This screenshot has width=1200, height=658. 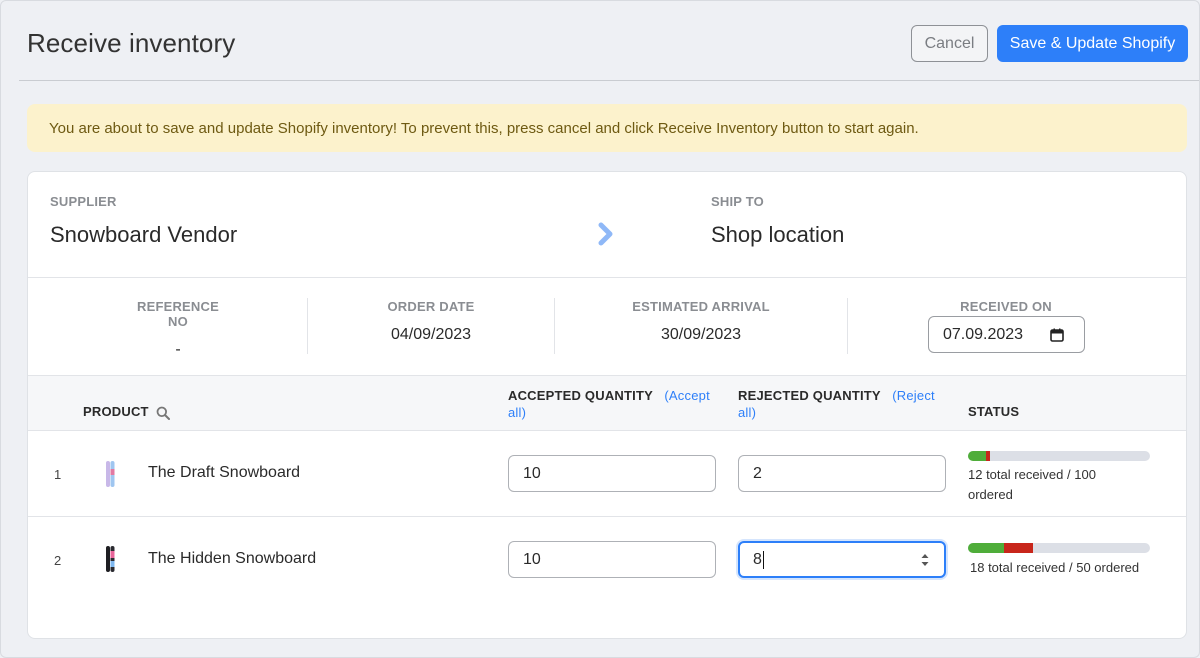 What do you see at coordinates (994, 411) in the screenshot?
I see `status-column-header: STATUS` at bounding box center [994, 411].